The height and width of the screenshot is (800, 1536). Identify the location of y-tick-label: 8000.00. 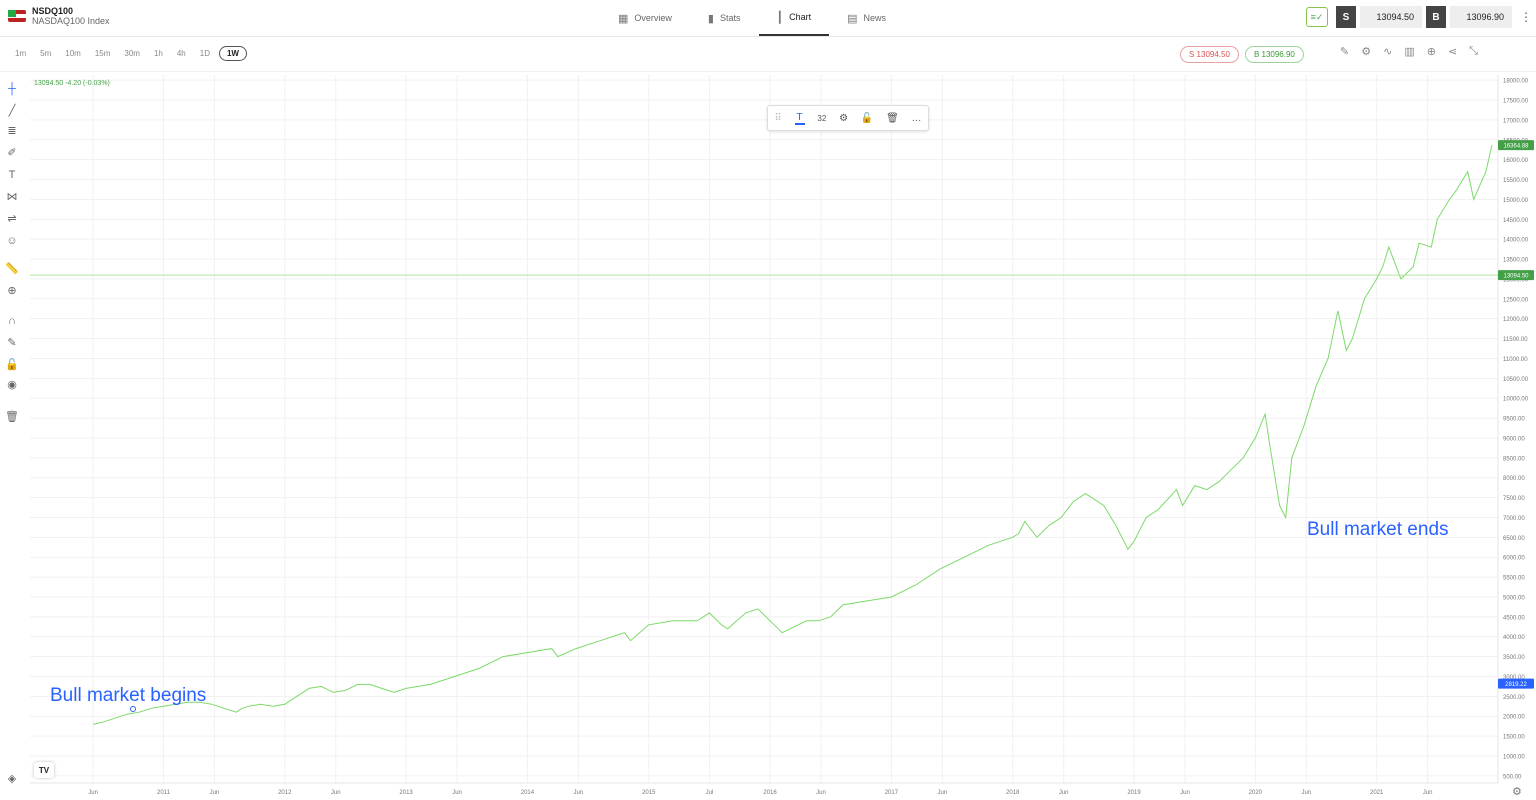
(1514, 479).